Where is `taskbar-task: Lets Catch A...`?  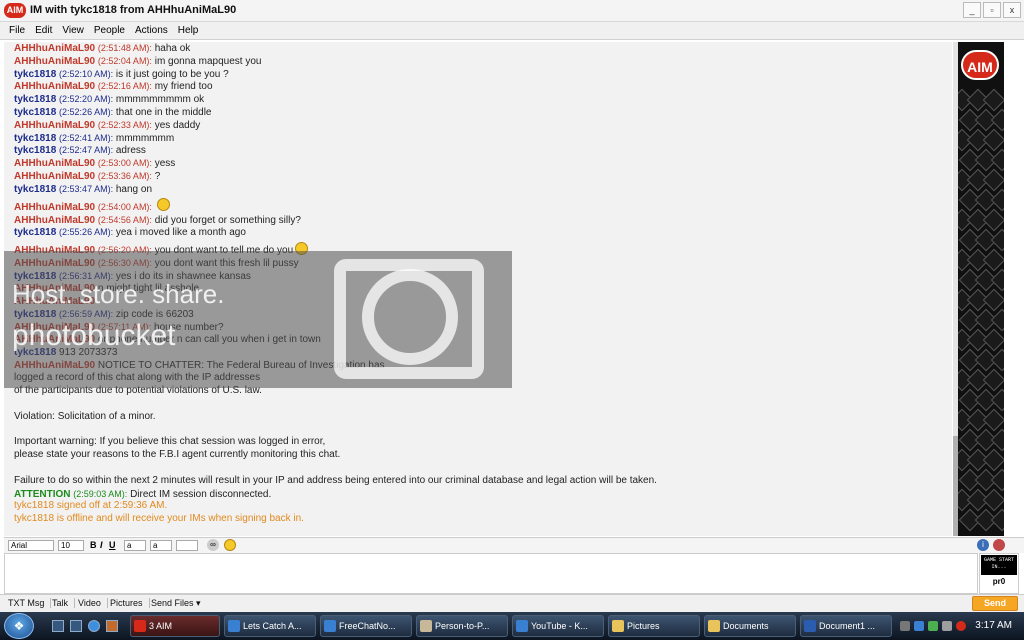
taskbar-task: Lets Catch A... is located at coordinates (270, 626).